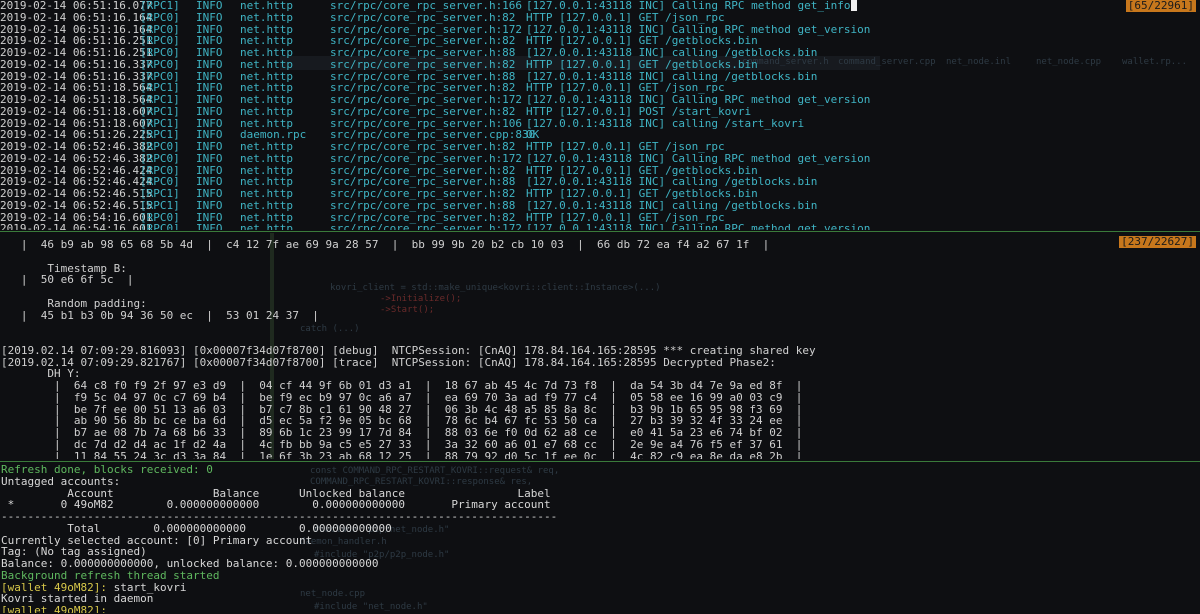  Describe the element at coordinates (76, 111) in the screenshot. I see `log-timestamp: 2019-02-14 06:51:18.607` at that location.